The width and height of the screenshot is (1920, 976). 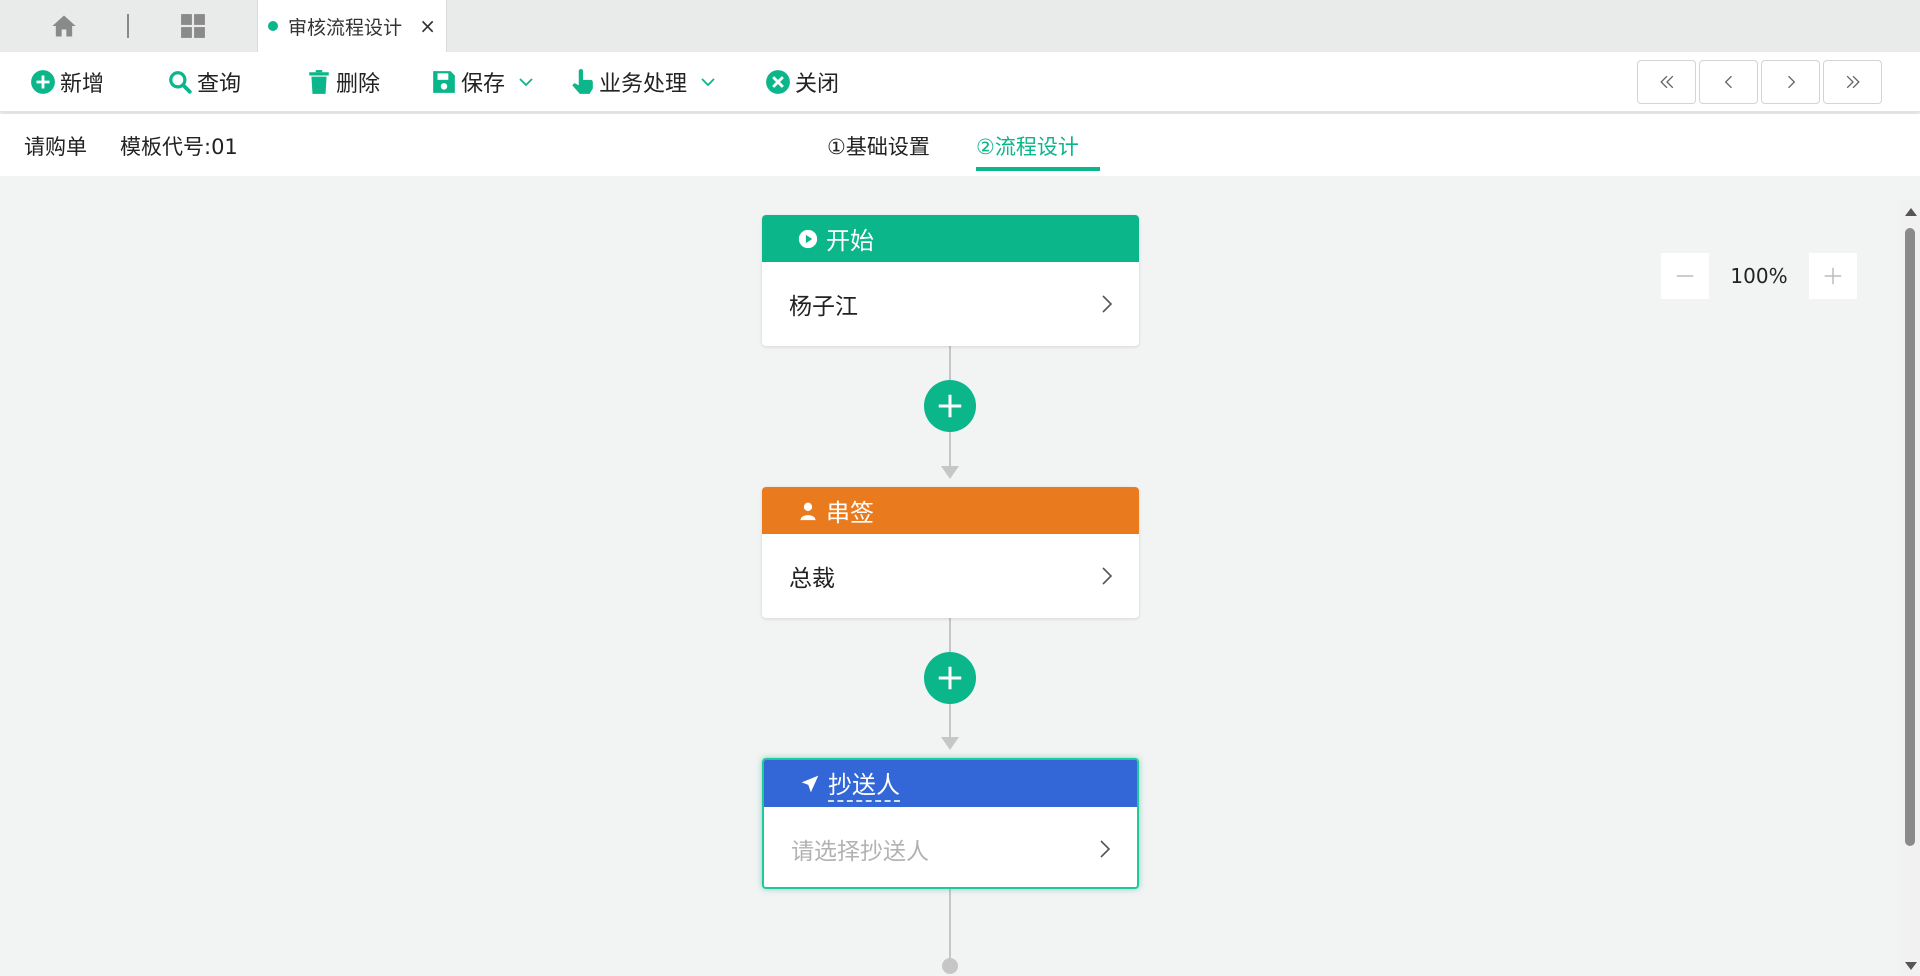 I want to click on query-label: 查询, so click(x=219, y=84).